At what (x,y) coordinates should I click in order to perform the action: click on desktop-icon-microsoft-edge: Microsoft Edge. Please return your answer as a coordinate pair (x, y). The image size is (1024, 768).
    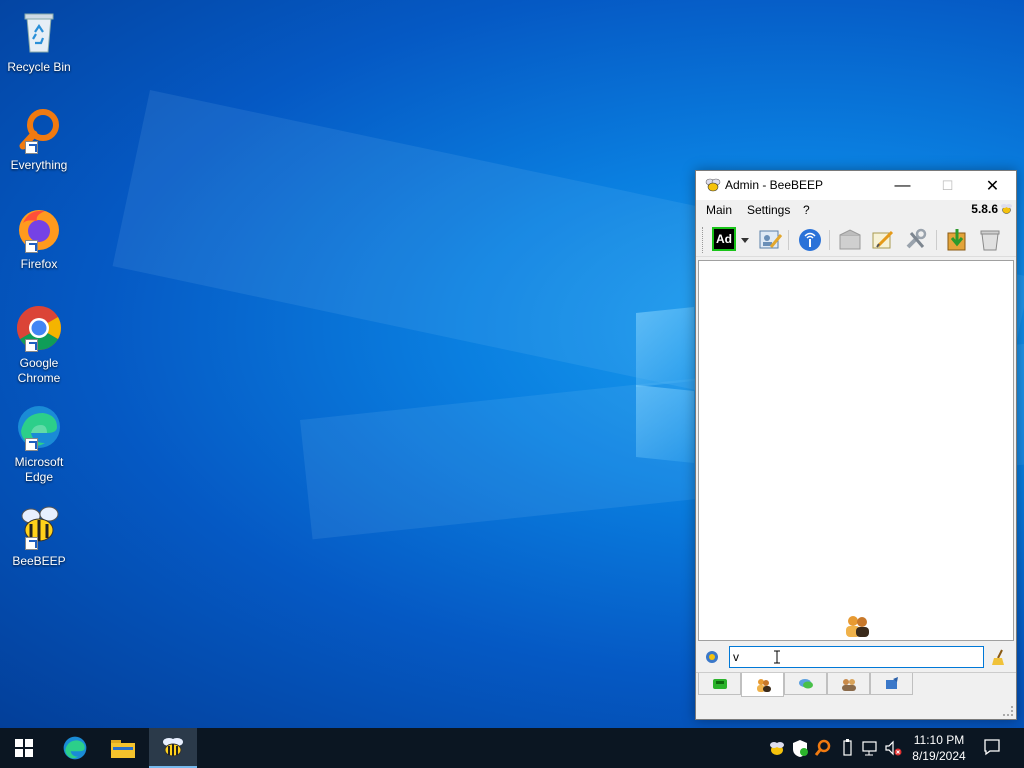
    Looking at the image, I should click on (39, 444).